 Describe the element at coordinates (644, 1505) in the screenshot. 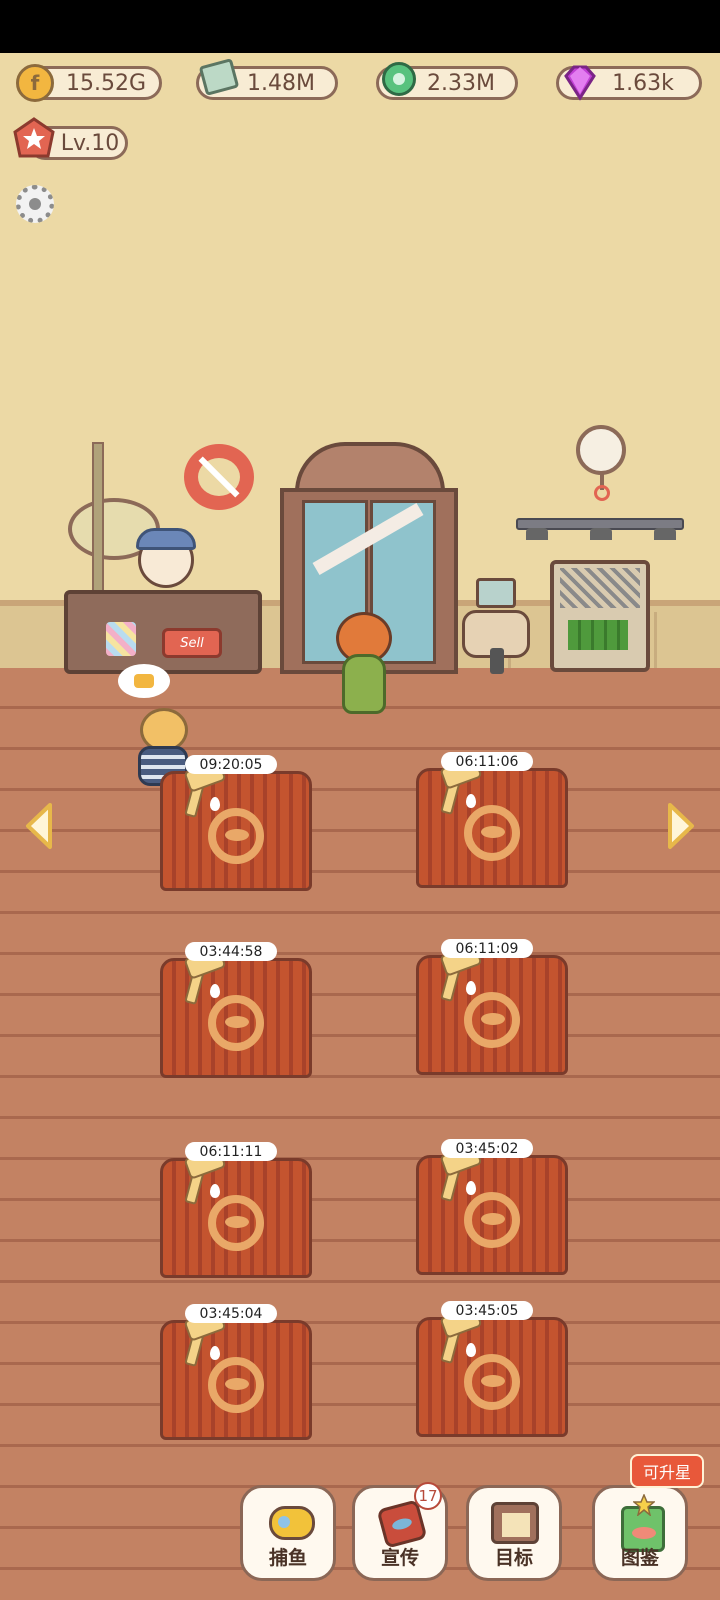

I see `star-icon` at that location.